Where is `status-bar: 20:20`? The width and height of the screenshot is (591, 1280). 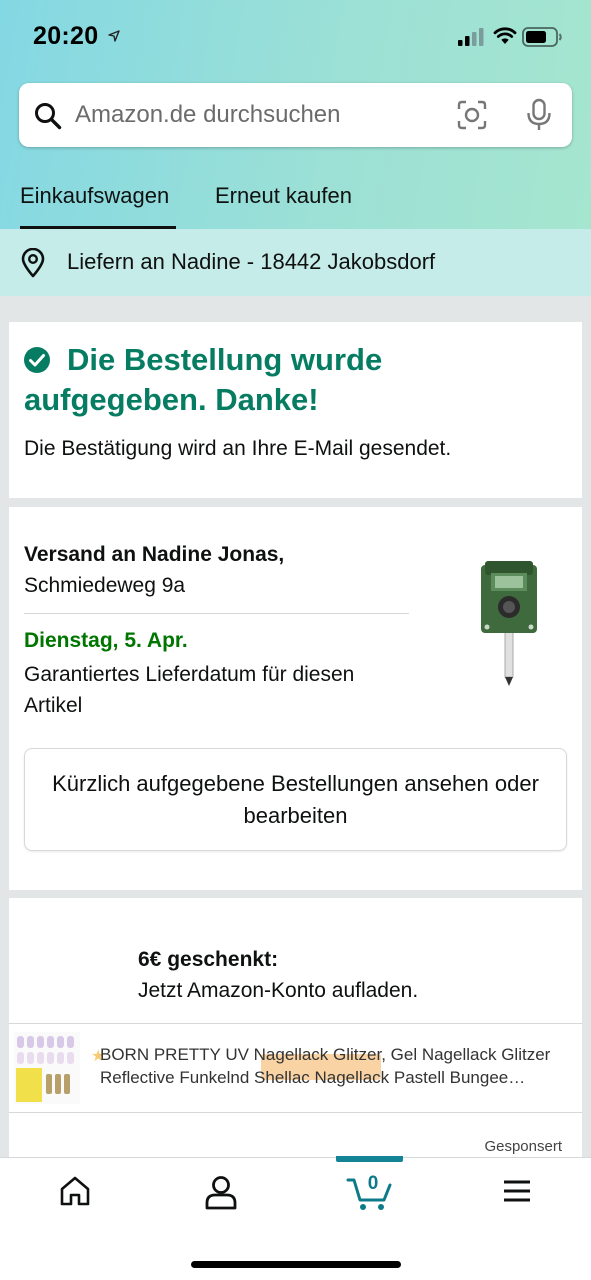 status-bar: 20:20 is located at coordinates (295, 35).